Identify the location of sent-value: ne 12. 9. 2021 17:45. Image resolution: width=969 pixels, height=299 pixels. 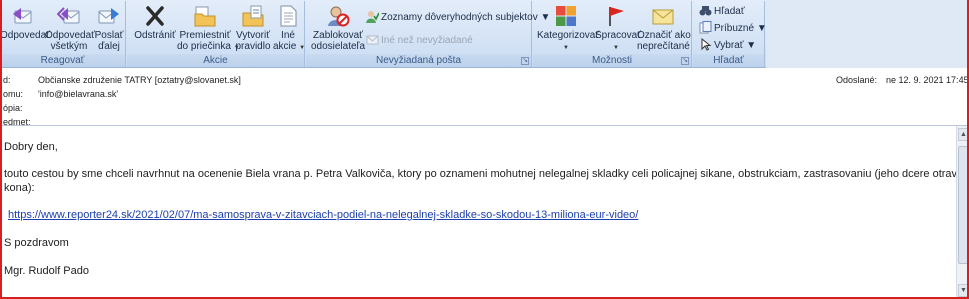
(927, 80).